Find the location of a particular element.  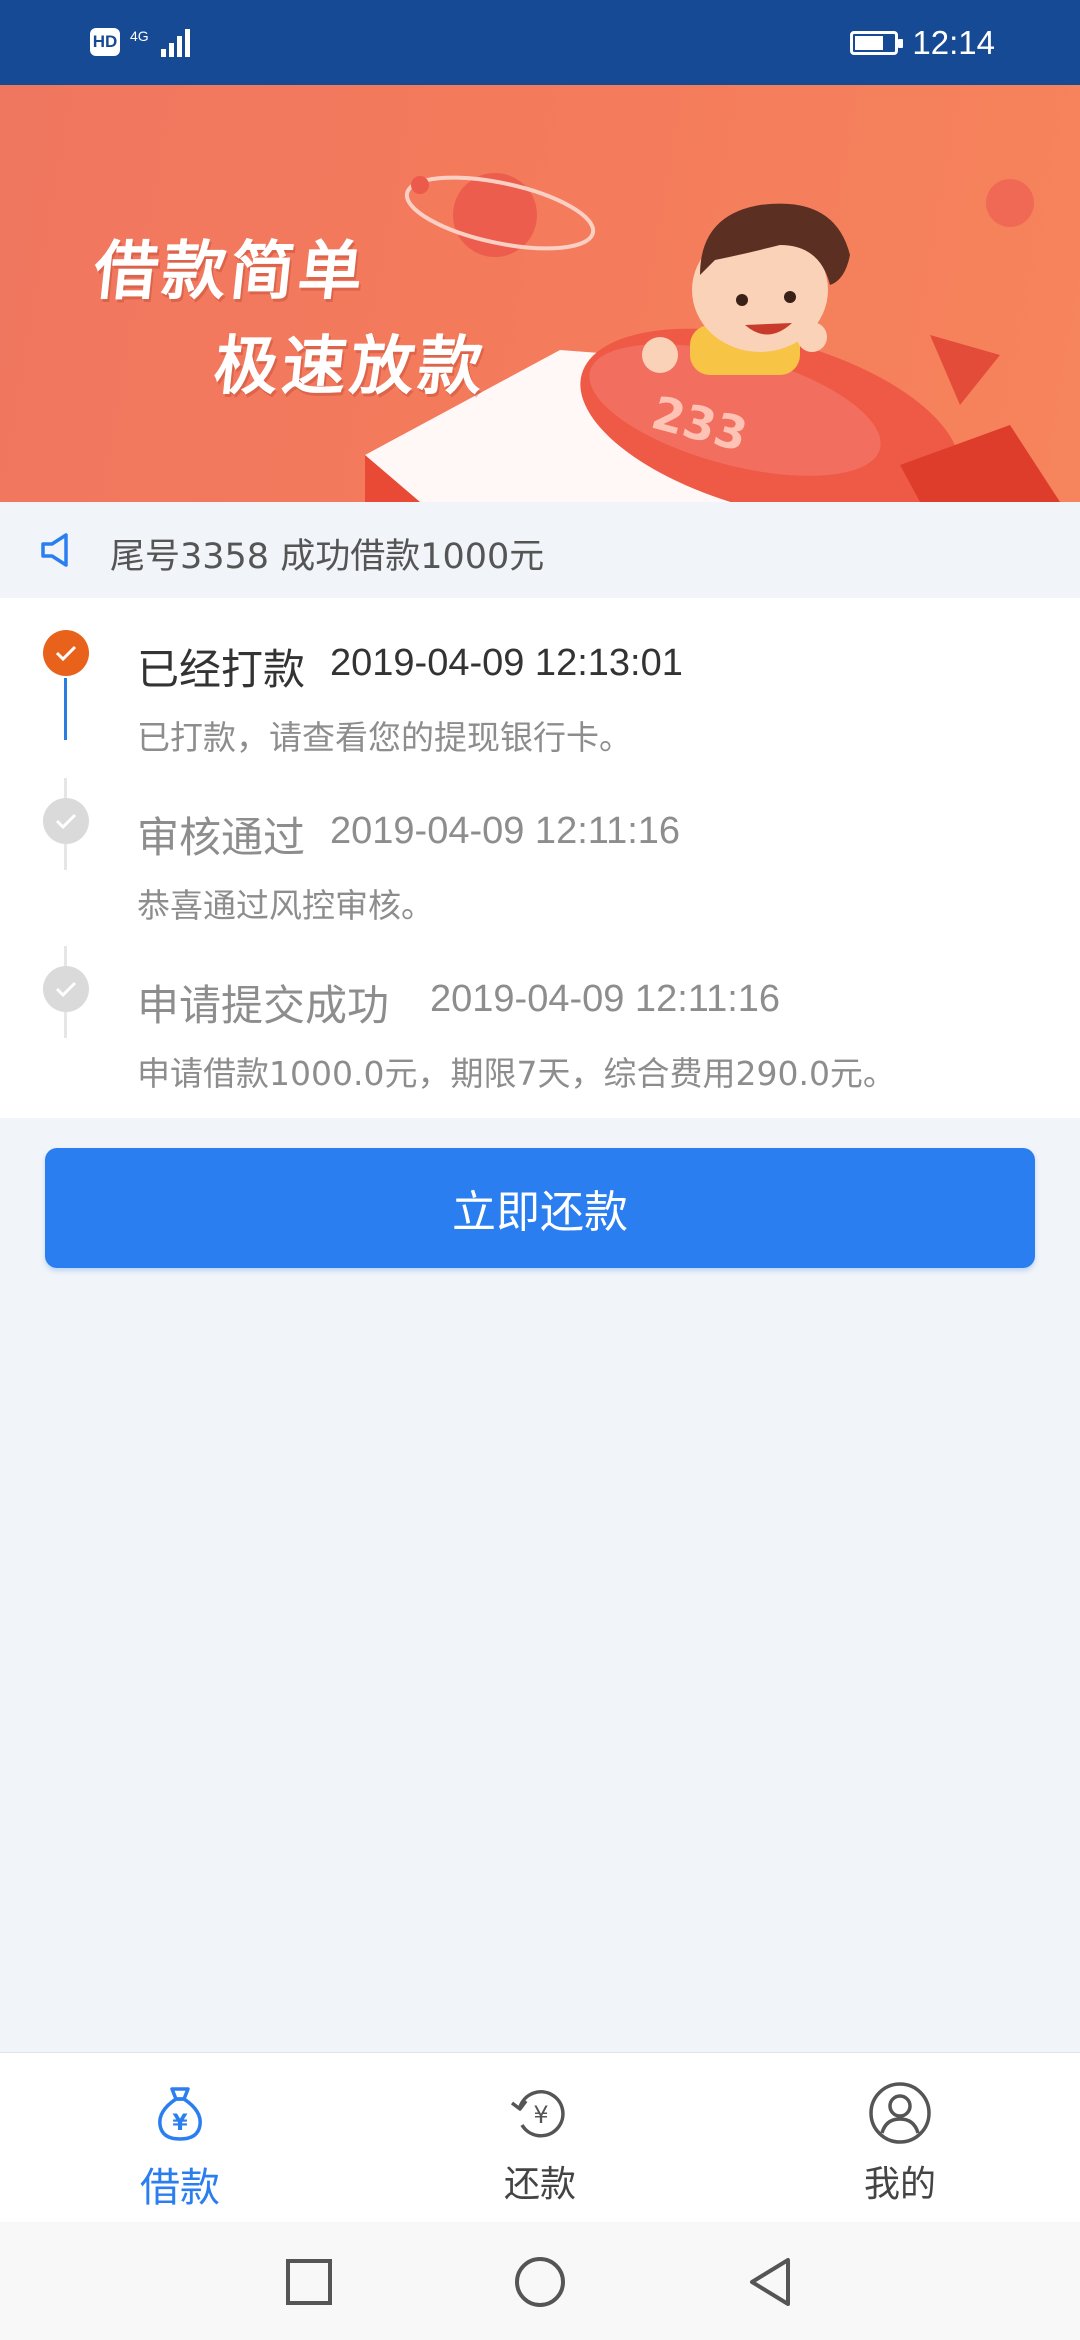

notice-bar: 尾号3358 成功借款1000元 is located at coordinates (540, 550).